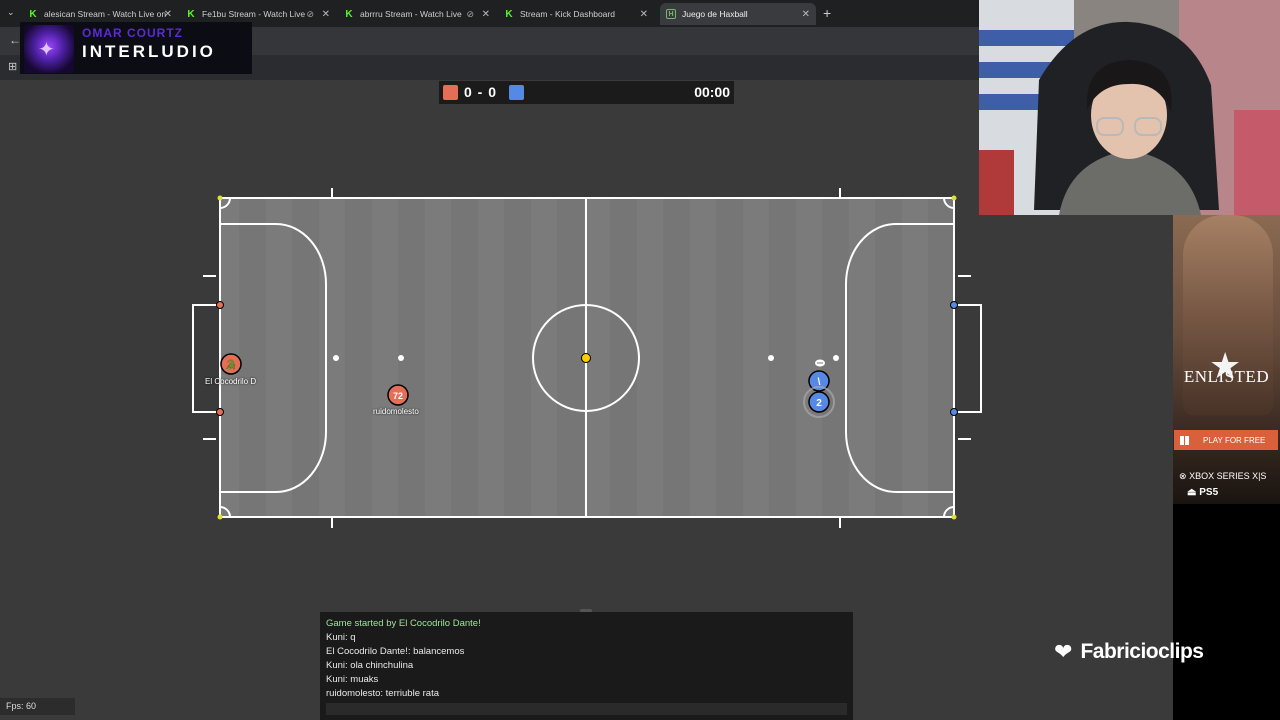  I want to click on chat-bubble-icon, so click(820, 363).